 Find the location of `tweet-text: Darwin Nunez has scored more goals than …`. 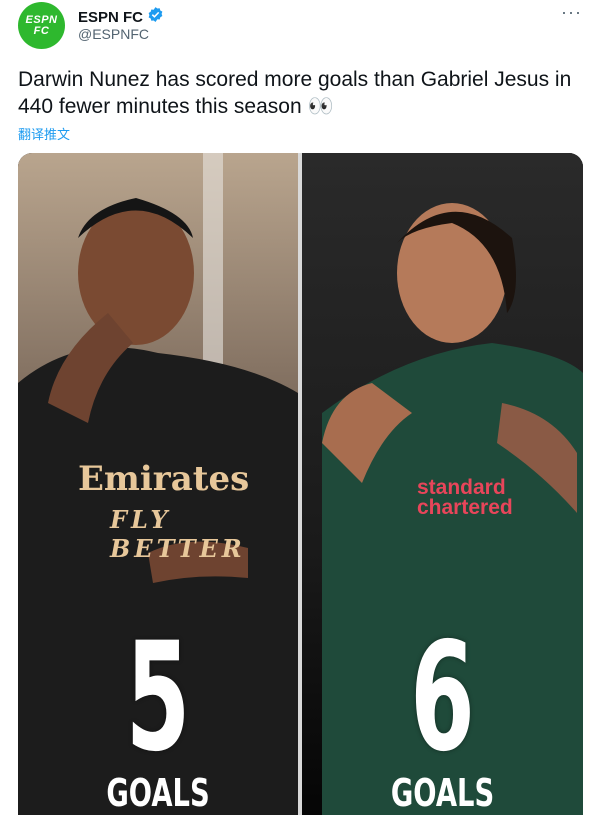

tweet-text: Darwin Nunez has scored more goals than … is located at coordinates (295, 93).